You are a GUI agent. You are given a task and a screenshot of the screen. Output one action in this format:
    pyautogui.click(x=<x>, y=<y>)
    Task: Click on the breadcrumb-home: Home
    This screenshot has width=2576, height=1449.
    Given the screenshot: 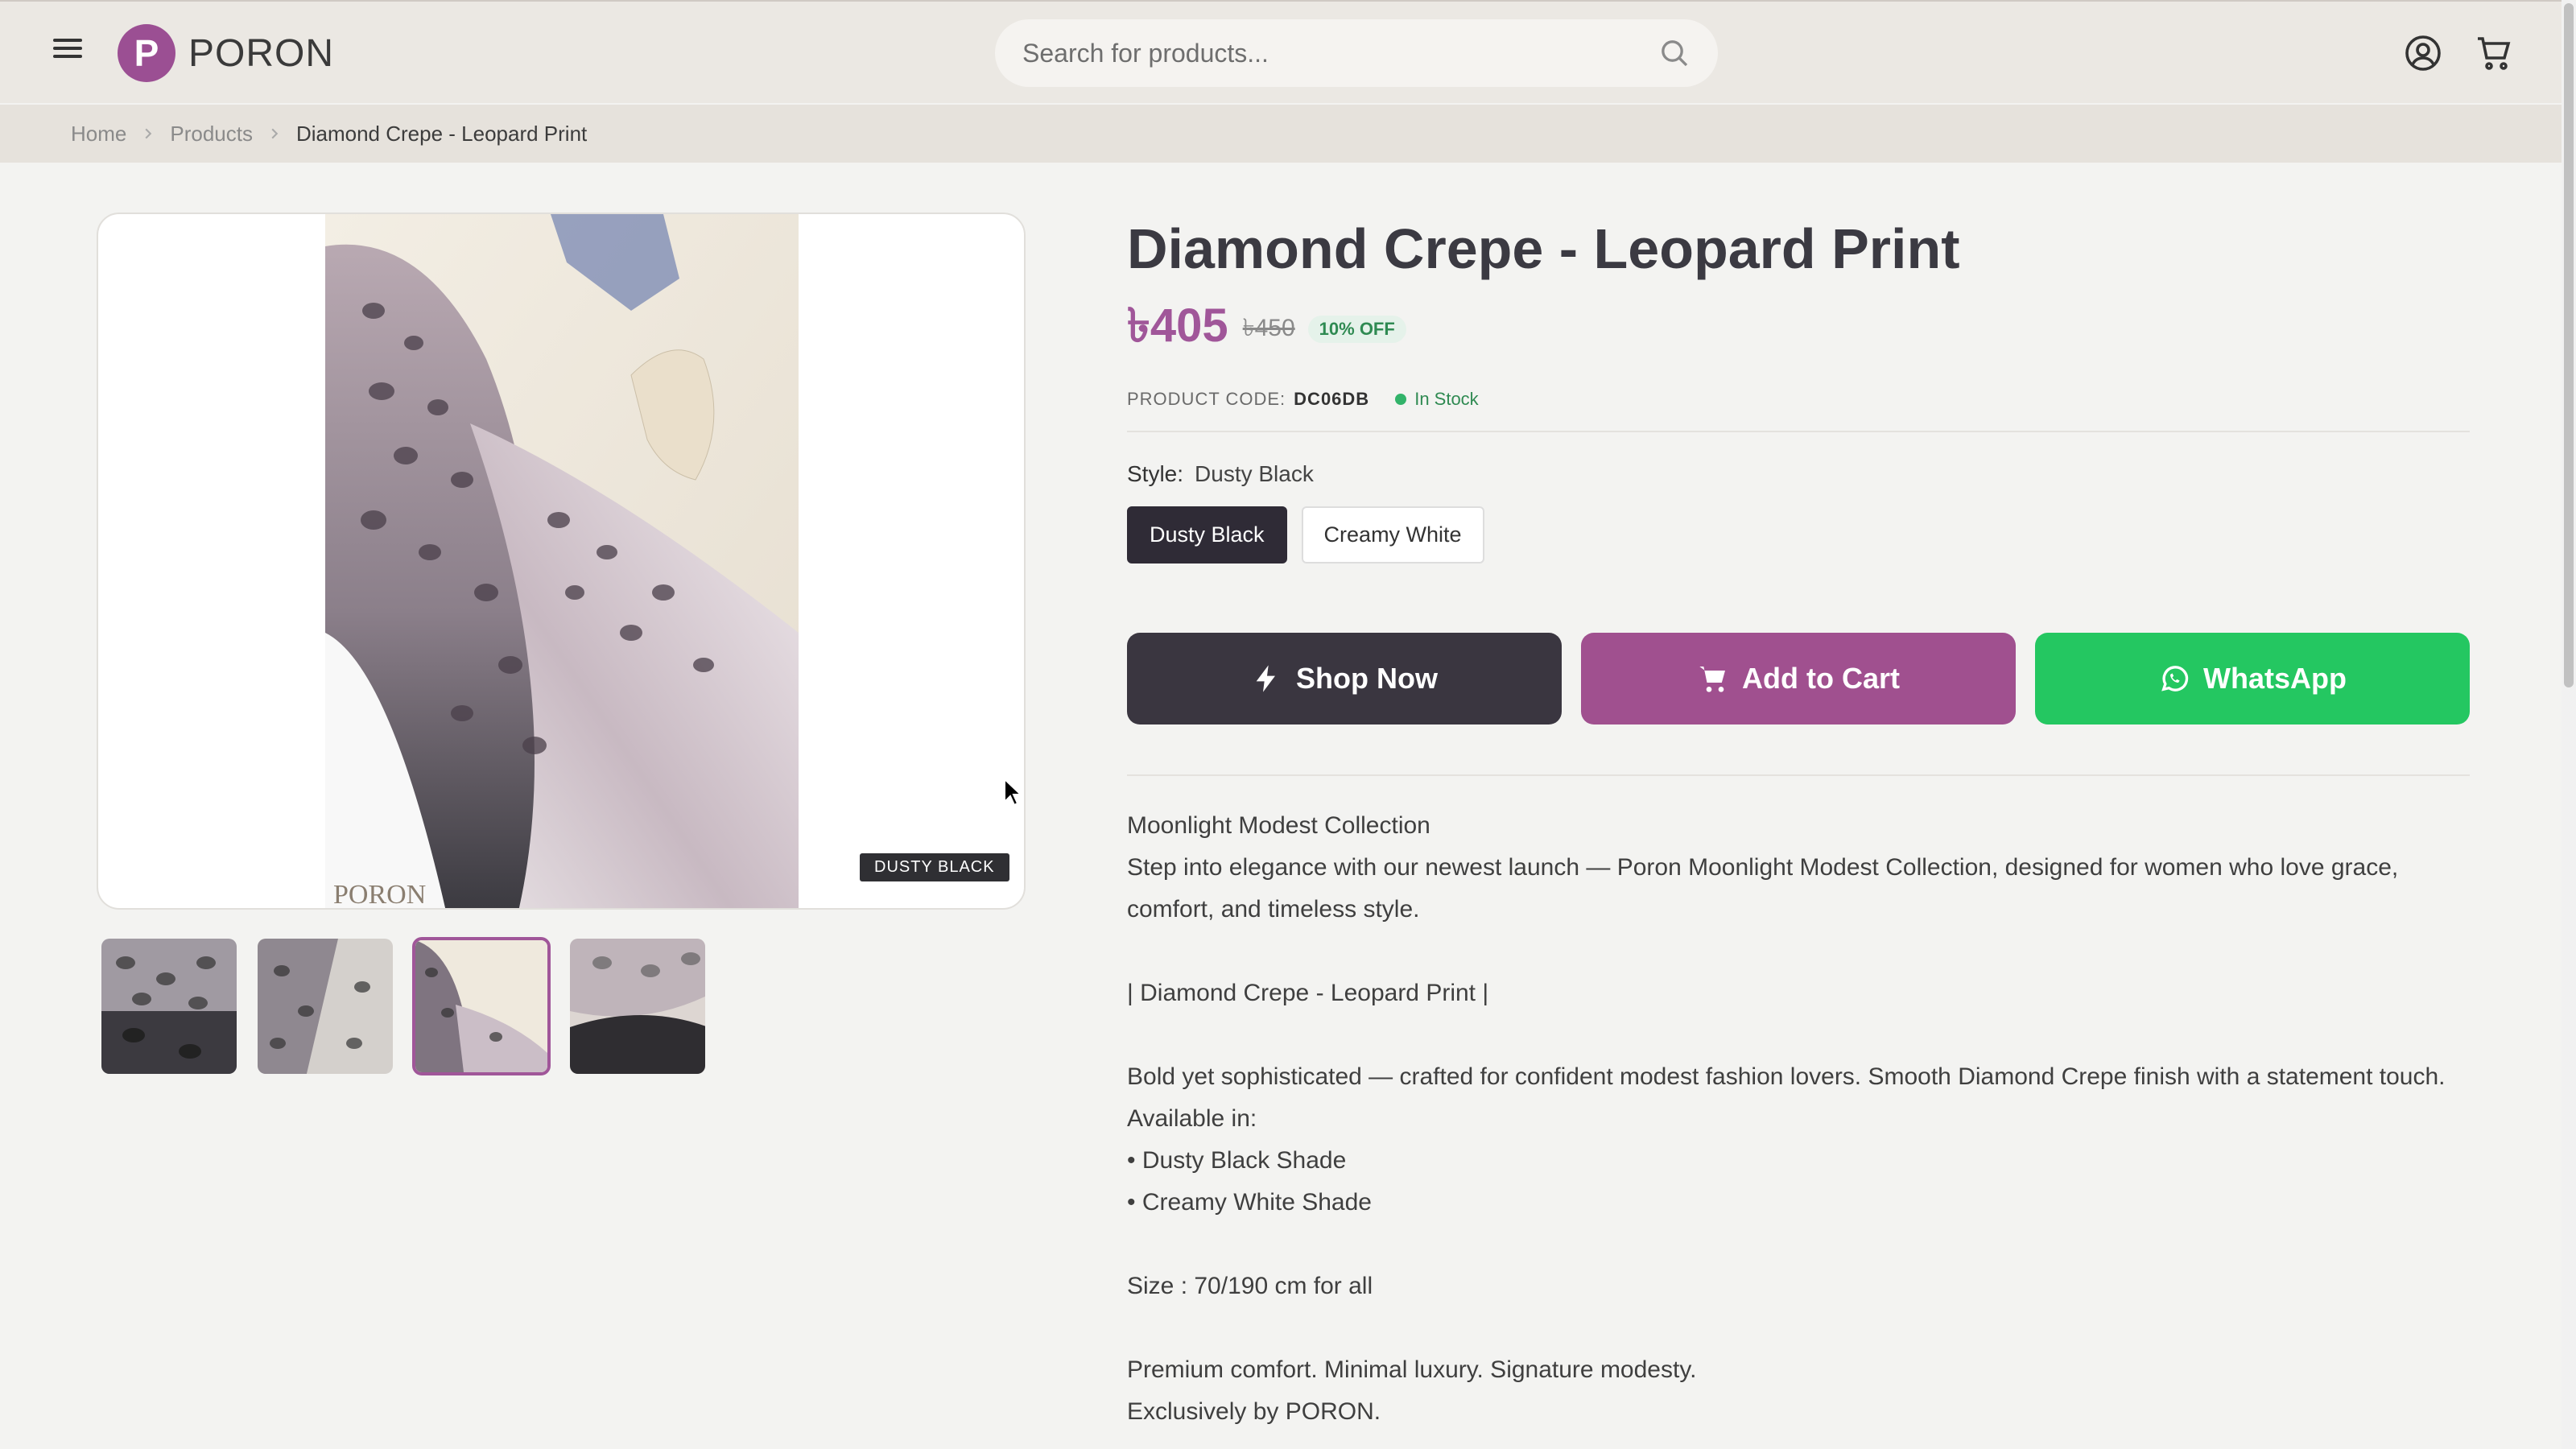 What is the action you would take?
    pyautogui.click(x=98, y=134)
    